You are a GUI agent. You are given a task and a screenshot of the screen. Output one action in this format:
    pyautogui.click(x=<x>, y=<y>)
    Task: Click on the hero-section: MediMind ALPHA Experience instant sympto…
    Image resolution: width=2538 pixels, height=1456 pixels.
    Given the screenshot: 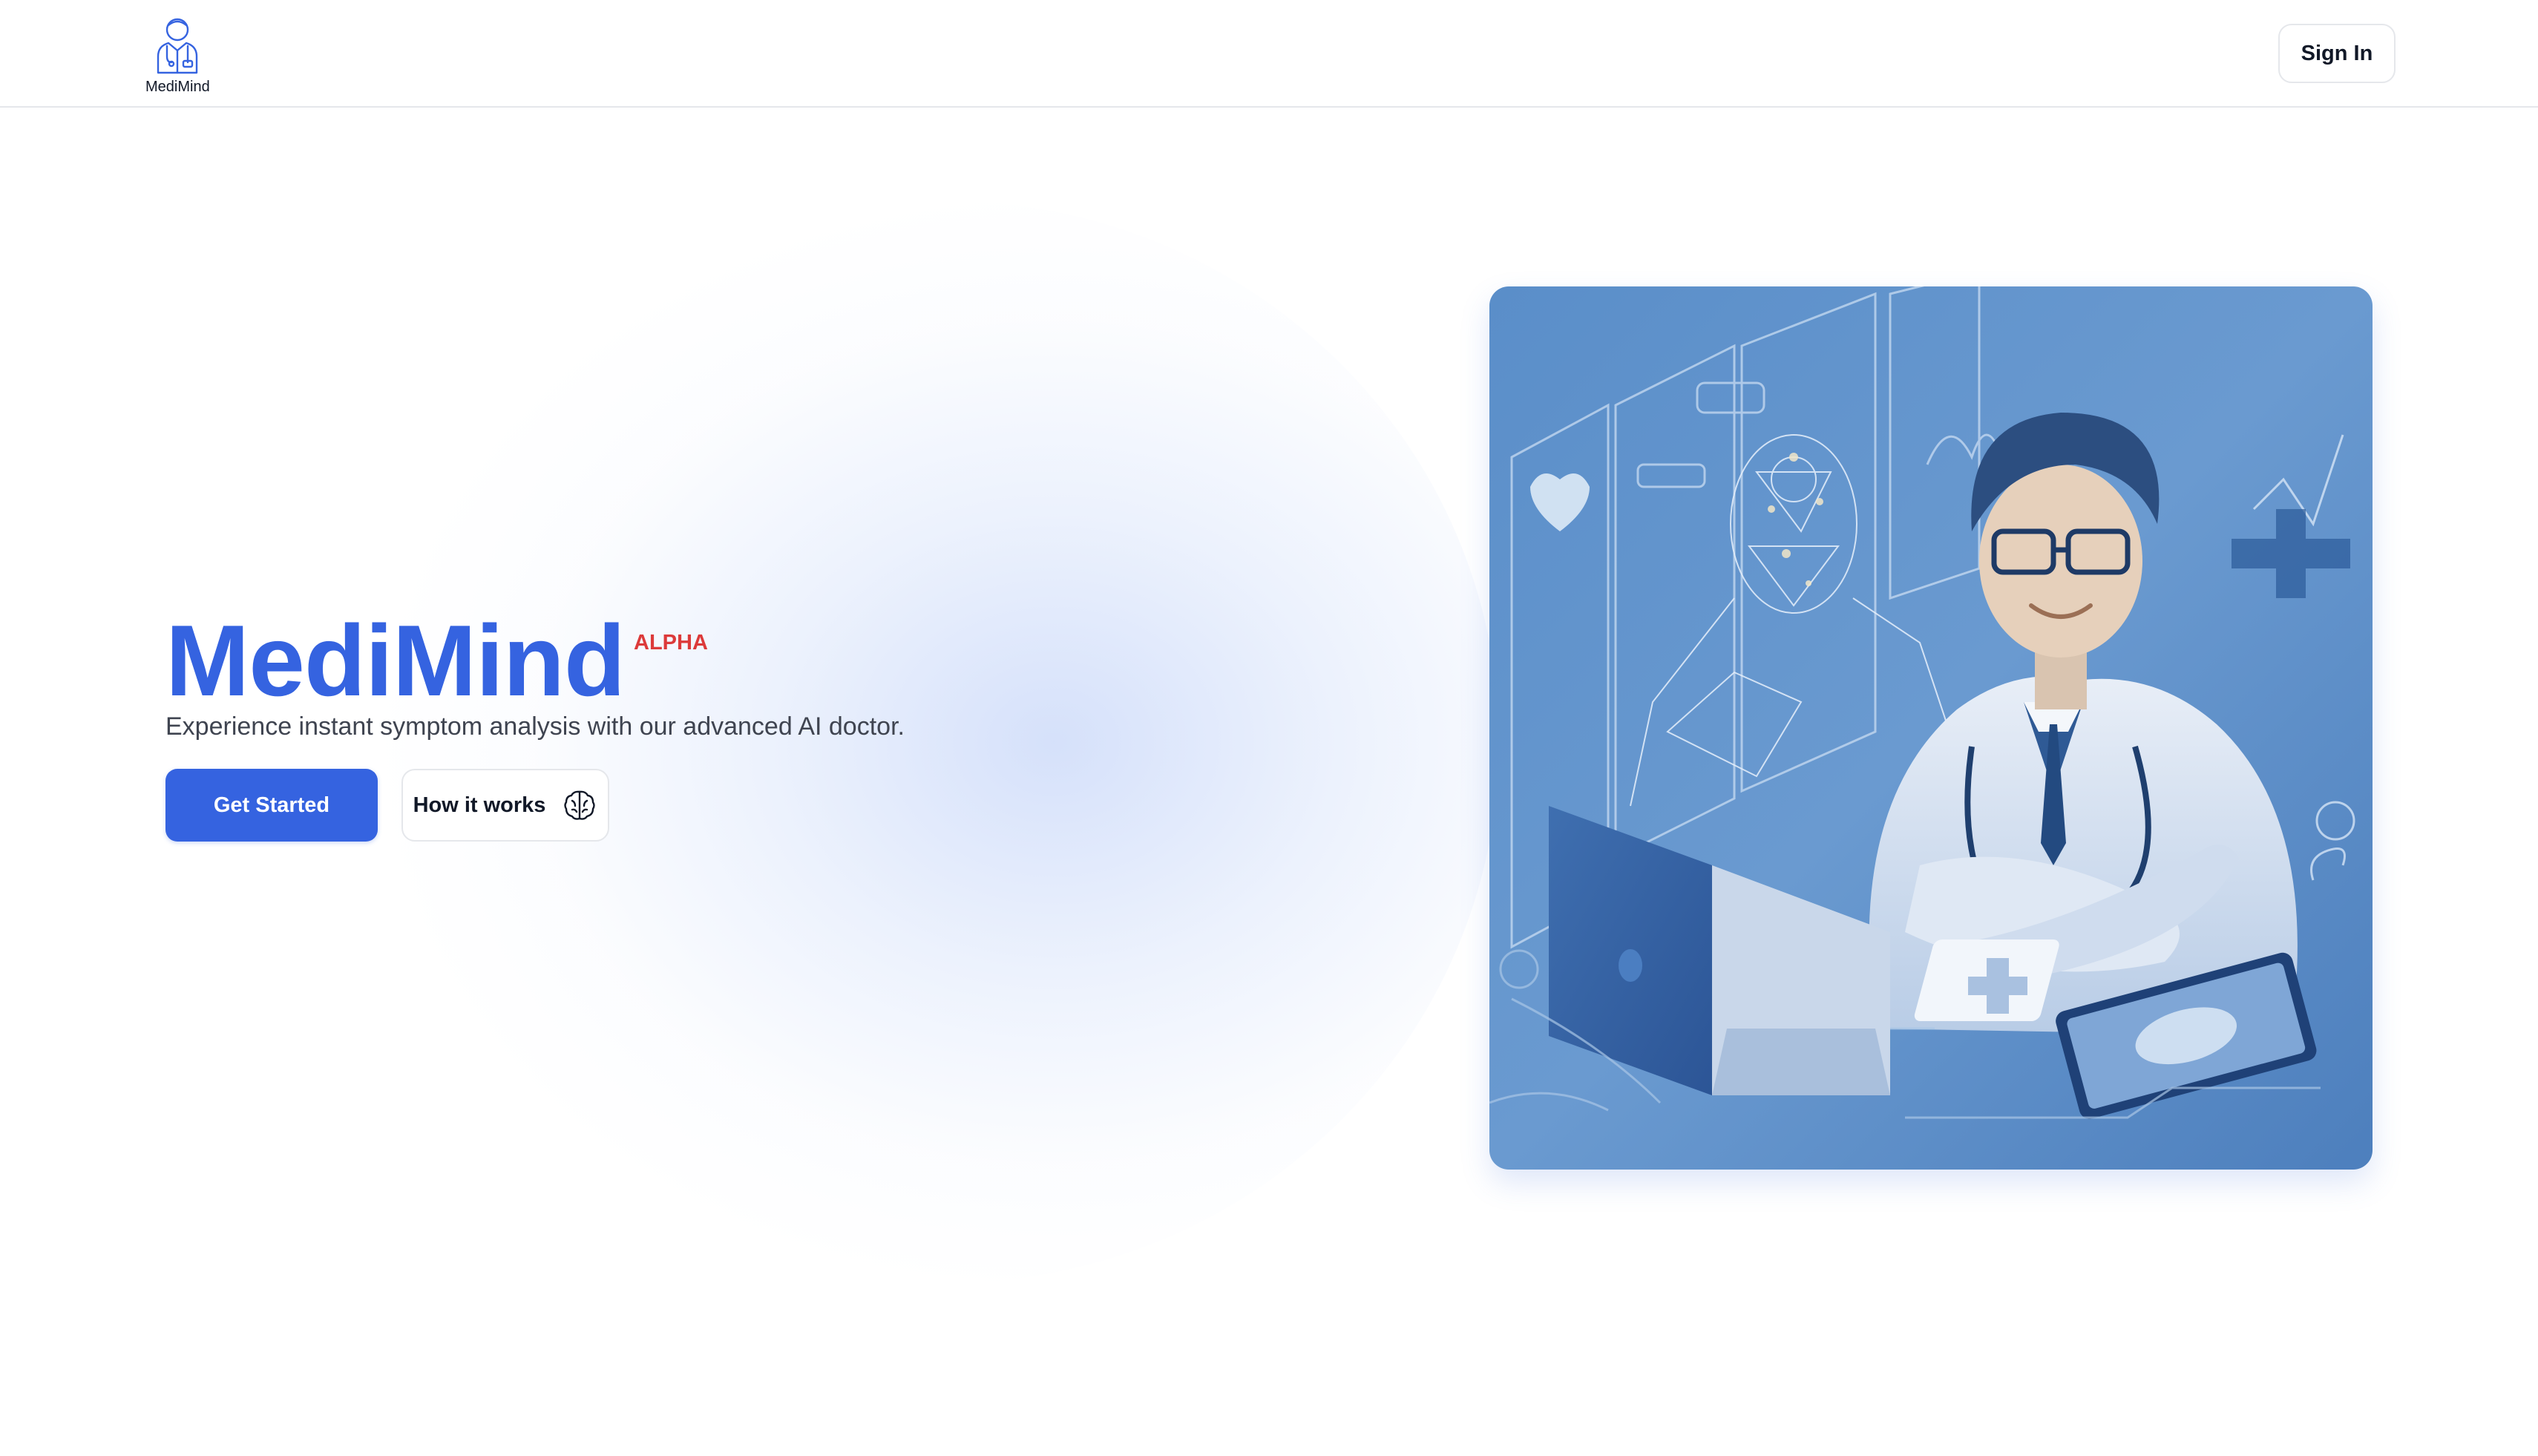 What is the action you would take?
    pyautogui.click(x=535, y=675)
    